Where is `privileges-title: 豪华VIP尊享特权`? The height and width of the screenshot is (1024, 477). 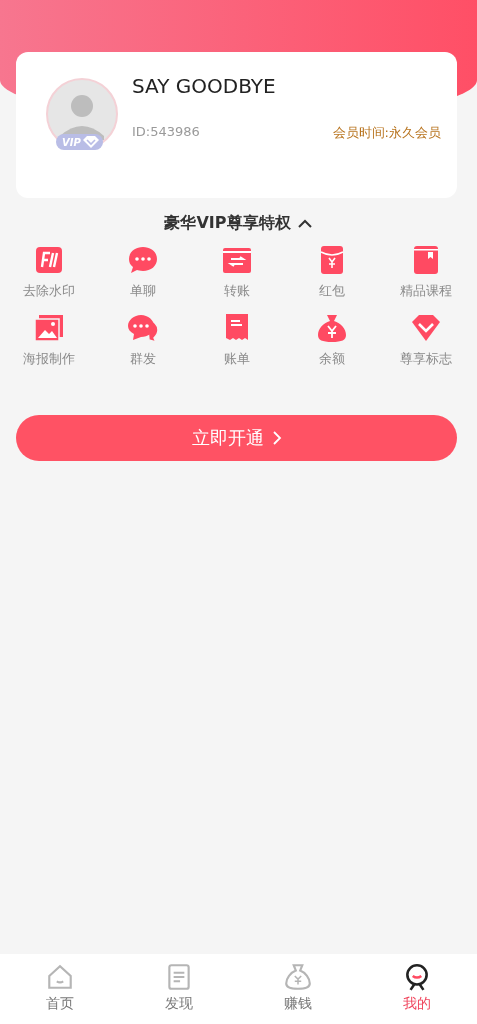
privileges-title: 豪华VIP尊享特权 is located at coordinates (227, 223).